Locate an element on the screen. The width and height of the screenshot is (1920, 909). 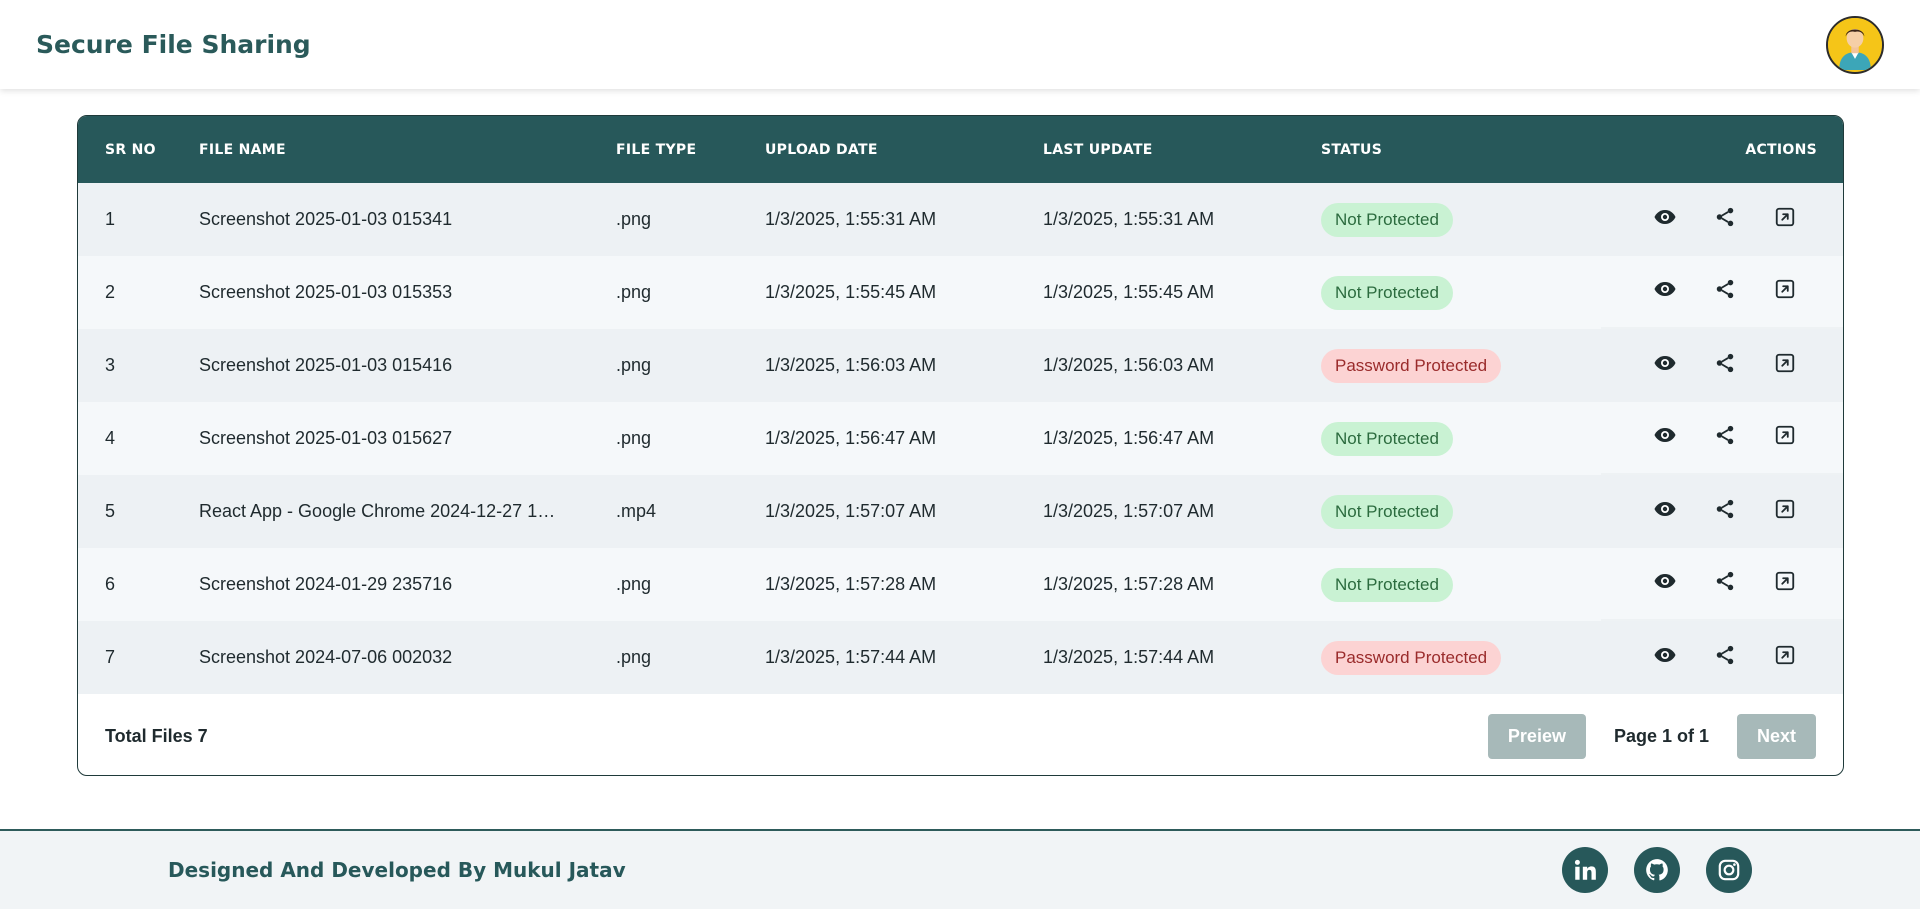
avatar-icon is located at coordinates (1855, 43).